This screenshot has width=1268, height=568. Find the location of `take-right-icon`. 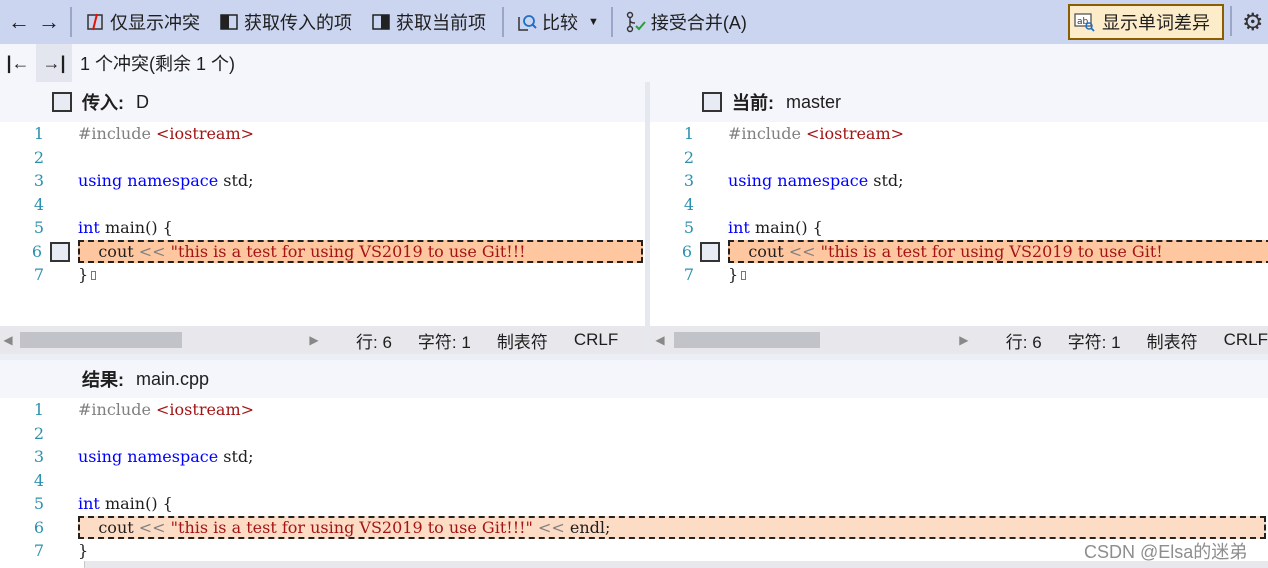

take-right-icon is located at coordinates (381, 22).